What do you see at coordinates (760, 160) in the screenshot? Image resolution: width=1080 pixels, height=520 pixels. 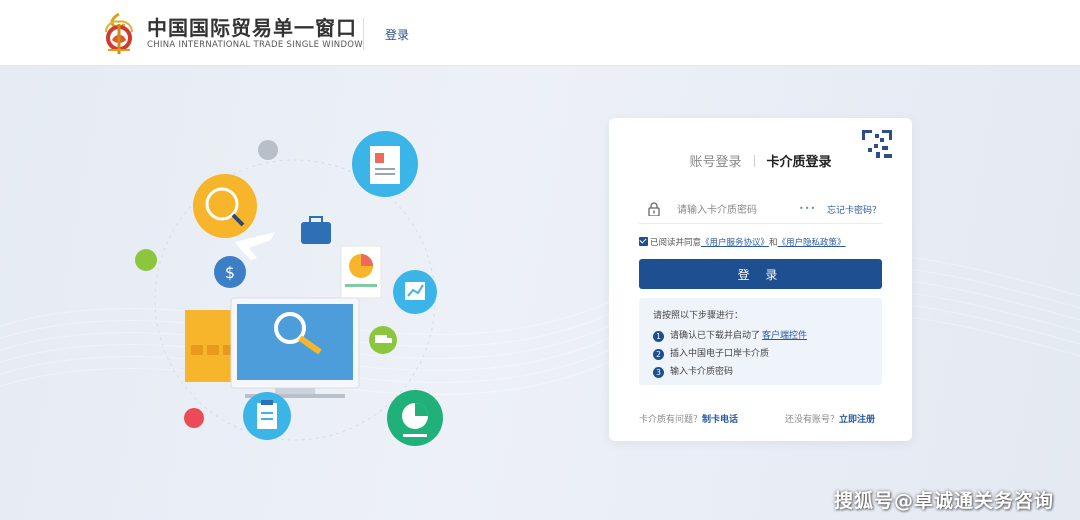 I see `login-tabs: 账号登录 卡介质登录` at bounding box center [760, 160].